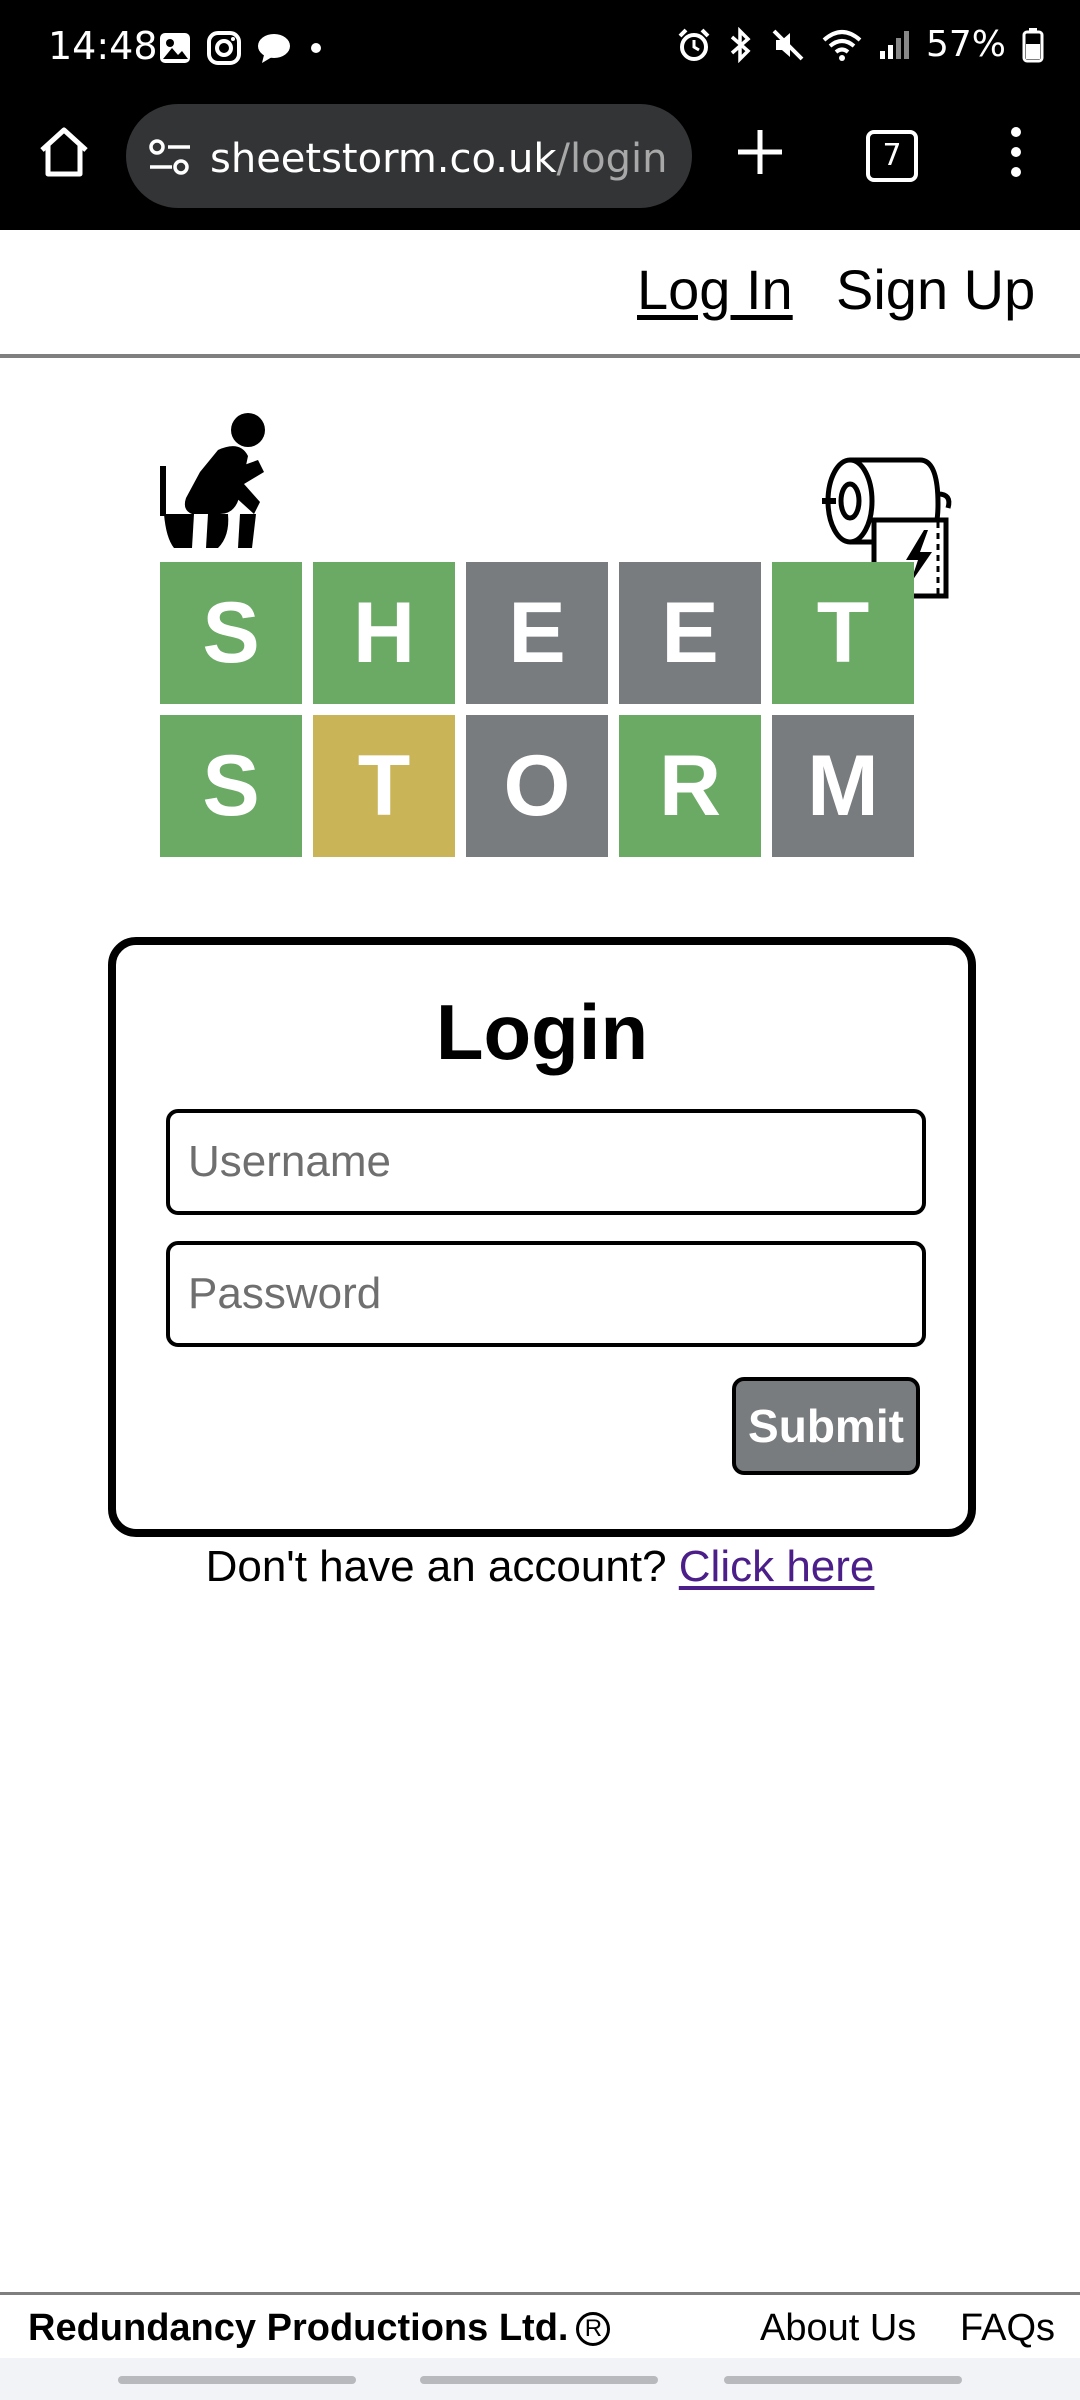 The image size is (1080, 2400). I want to click on password-input, so click(546, 1294).